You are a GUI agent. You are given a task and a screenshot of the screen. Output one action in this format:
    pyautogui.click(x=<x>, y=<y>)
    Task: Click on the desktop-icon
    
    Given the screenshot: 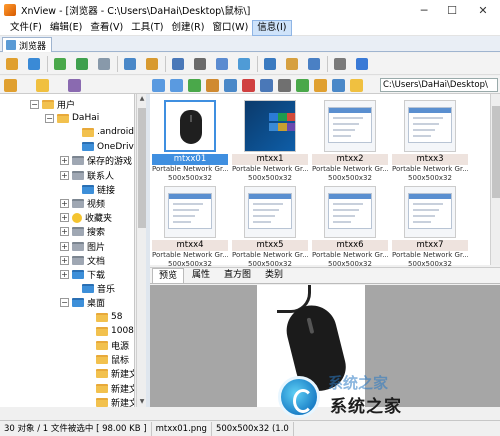 What is the action you would take?
    pyautogui.click(x=270, y=64)
    